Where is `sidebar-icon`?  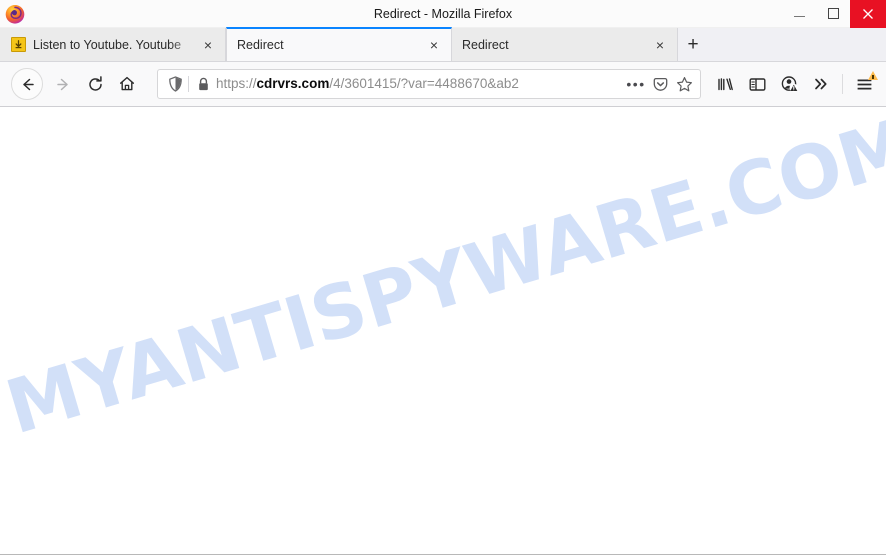
sidebar-icon is located at coordinates (757, 84).